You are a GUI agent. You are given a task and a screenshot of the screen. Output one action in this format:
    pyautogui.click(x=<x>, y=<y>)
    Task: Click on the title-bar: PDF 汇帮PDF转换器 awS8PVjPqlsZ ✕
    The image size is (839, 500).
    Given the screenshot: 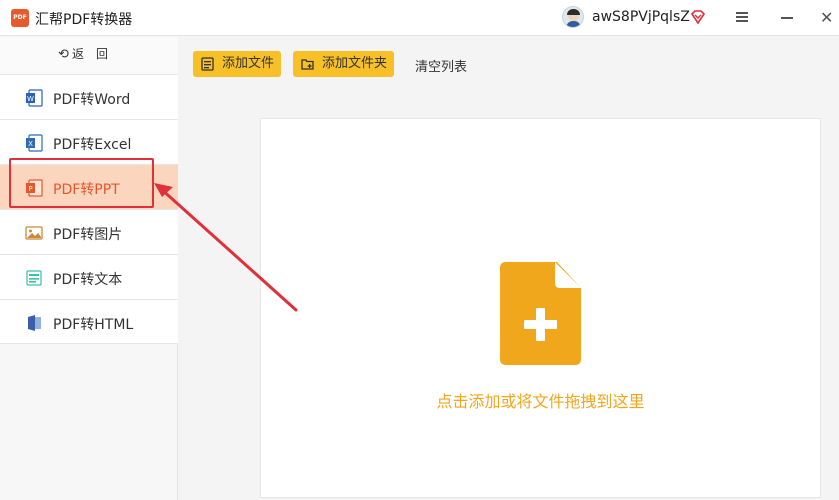 What is the action you would take?
    pyautogui.click(x=419, y=18)
    